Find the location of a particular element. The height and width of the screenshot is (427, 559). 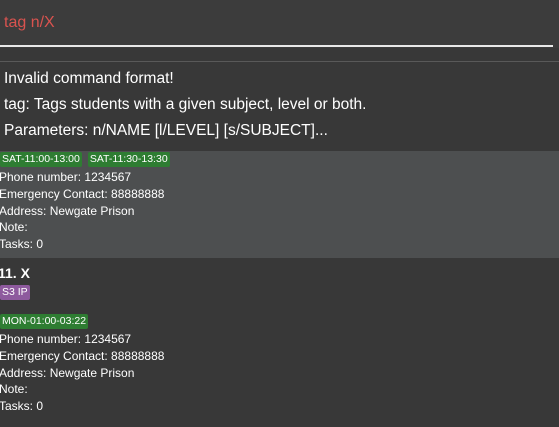

subject-tag: S3 IP is located at coordinates (15, 292).